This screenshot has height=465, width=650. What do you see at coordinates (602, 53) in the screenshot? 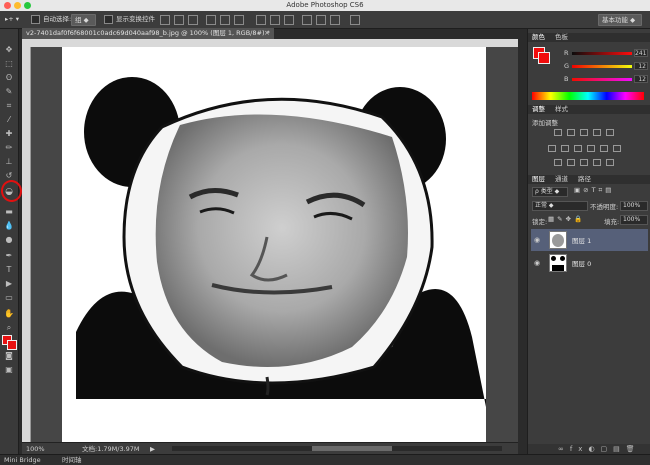
I see `channel-r-slider` at bounding box center [602, 53].